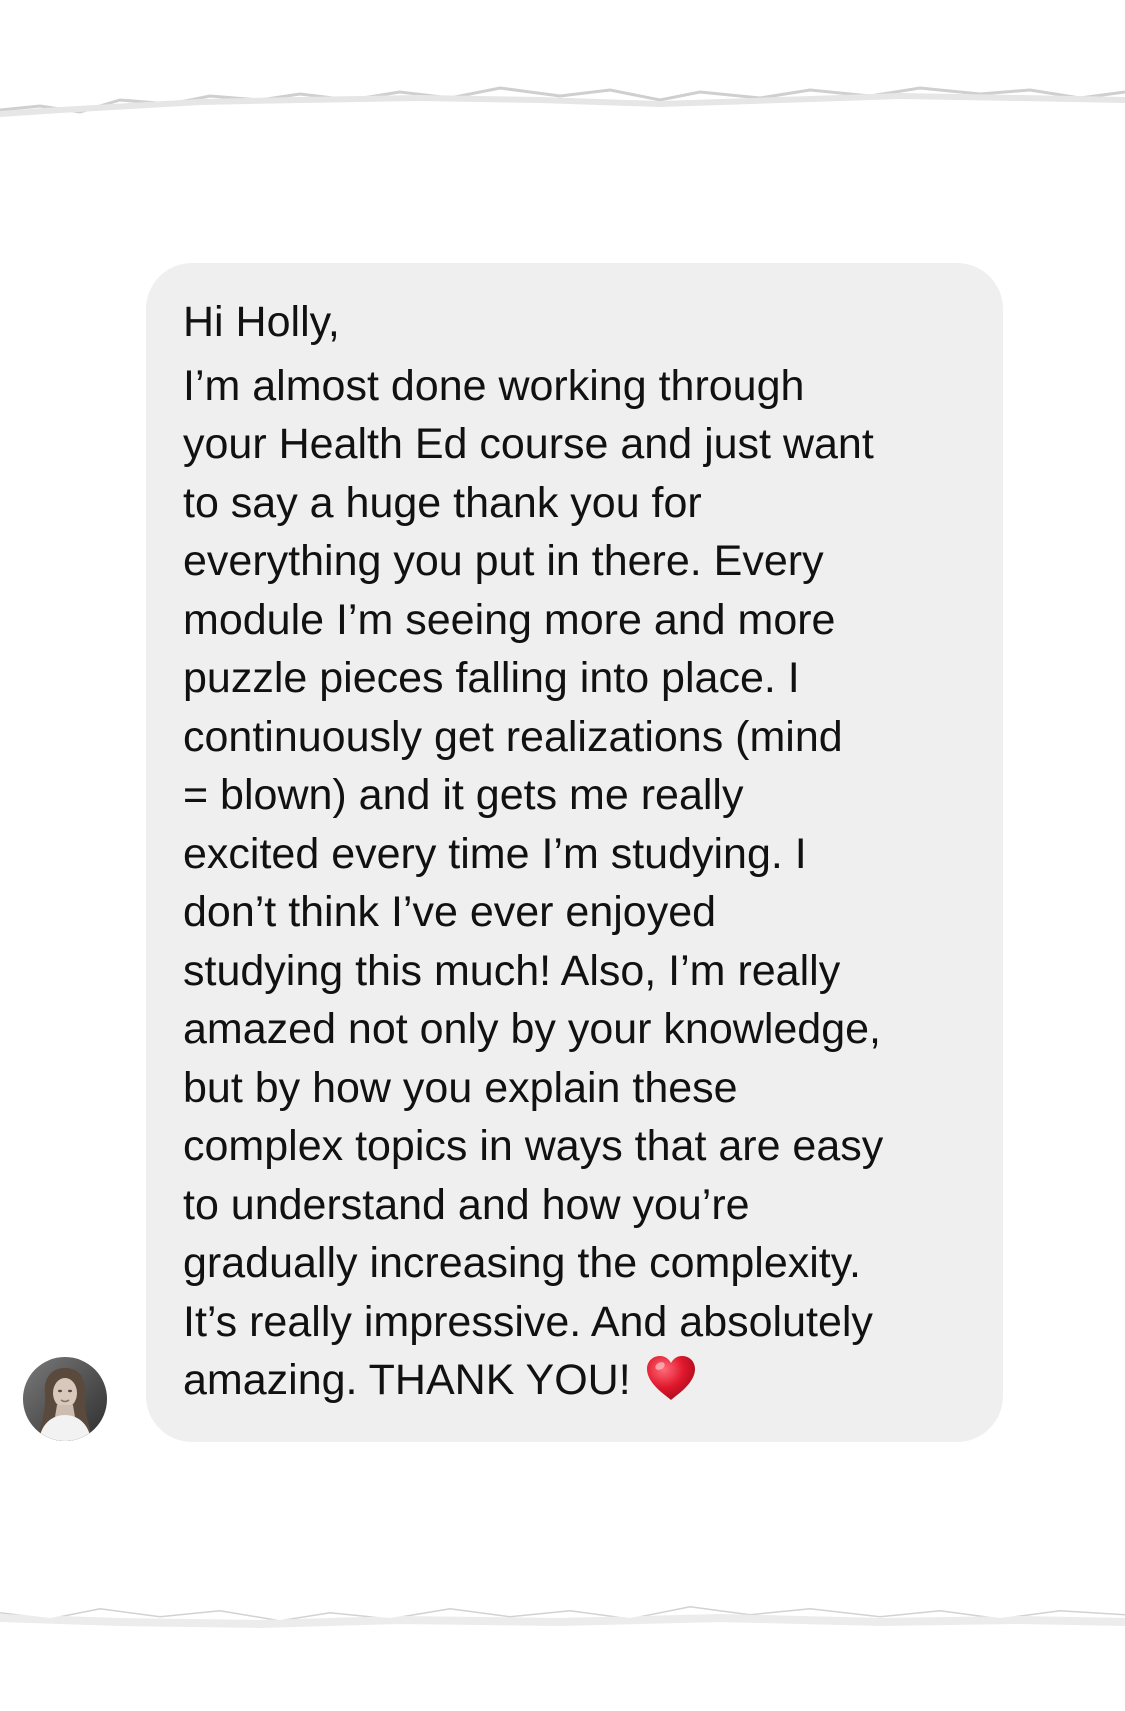 This screenshot has width=1125, height=1711. I want to click on message-line: amazed not only by your knowledge,, so click(532, 1029).